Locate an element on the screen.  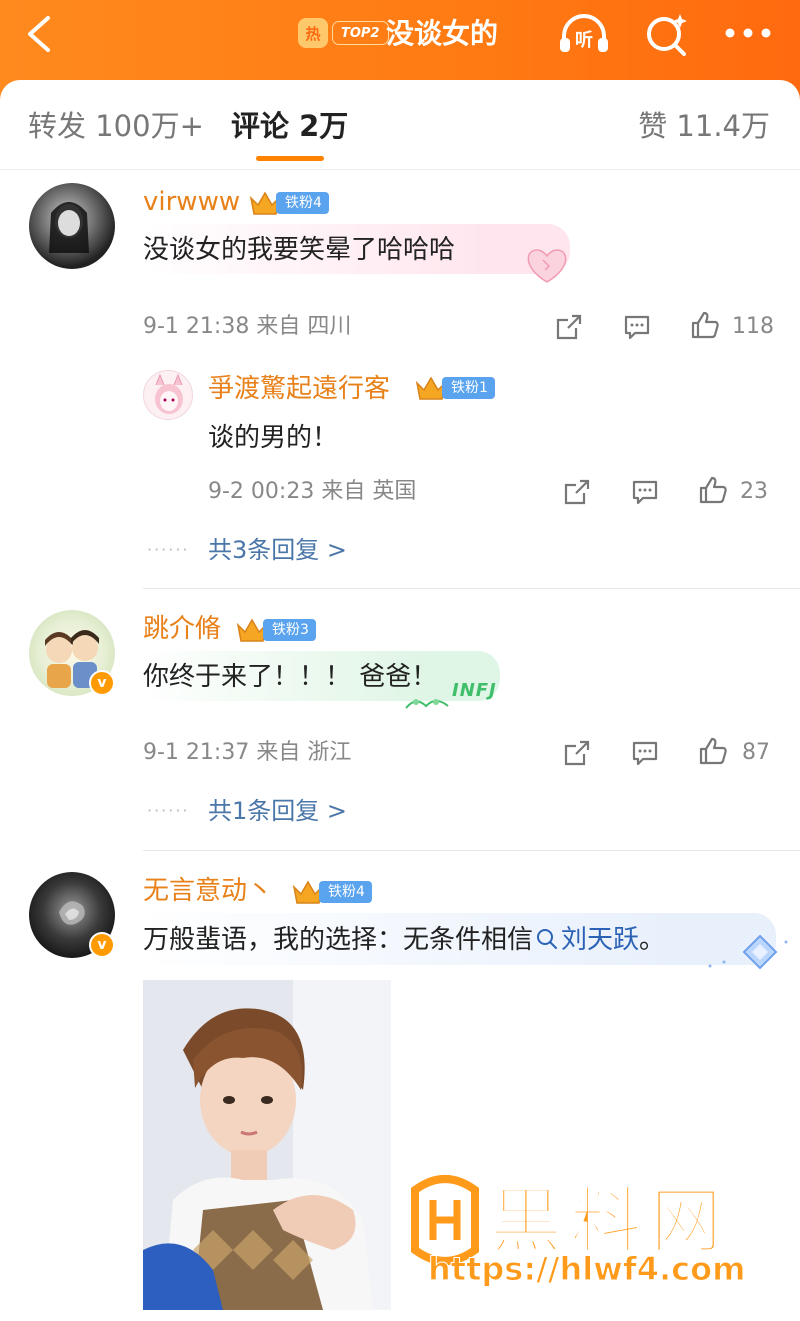
topic-search-link: 刘天跃 is located at coordinates (586, 940).